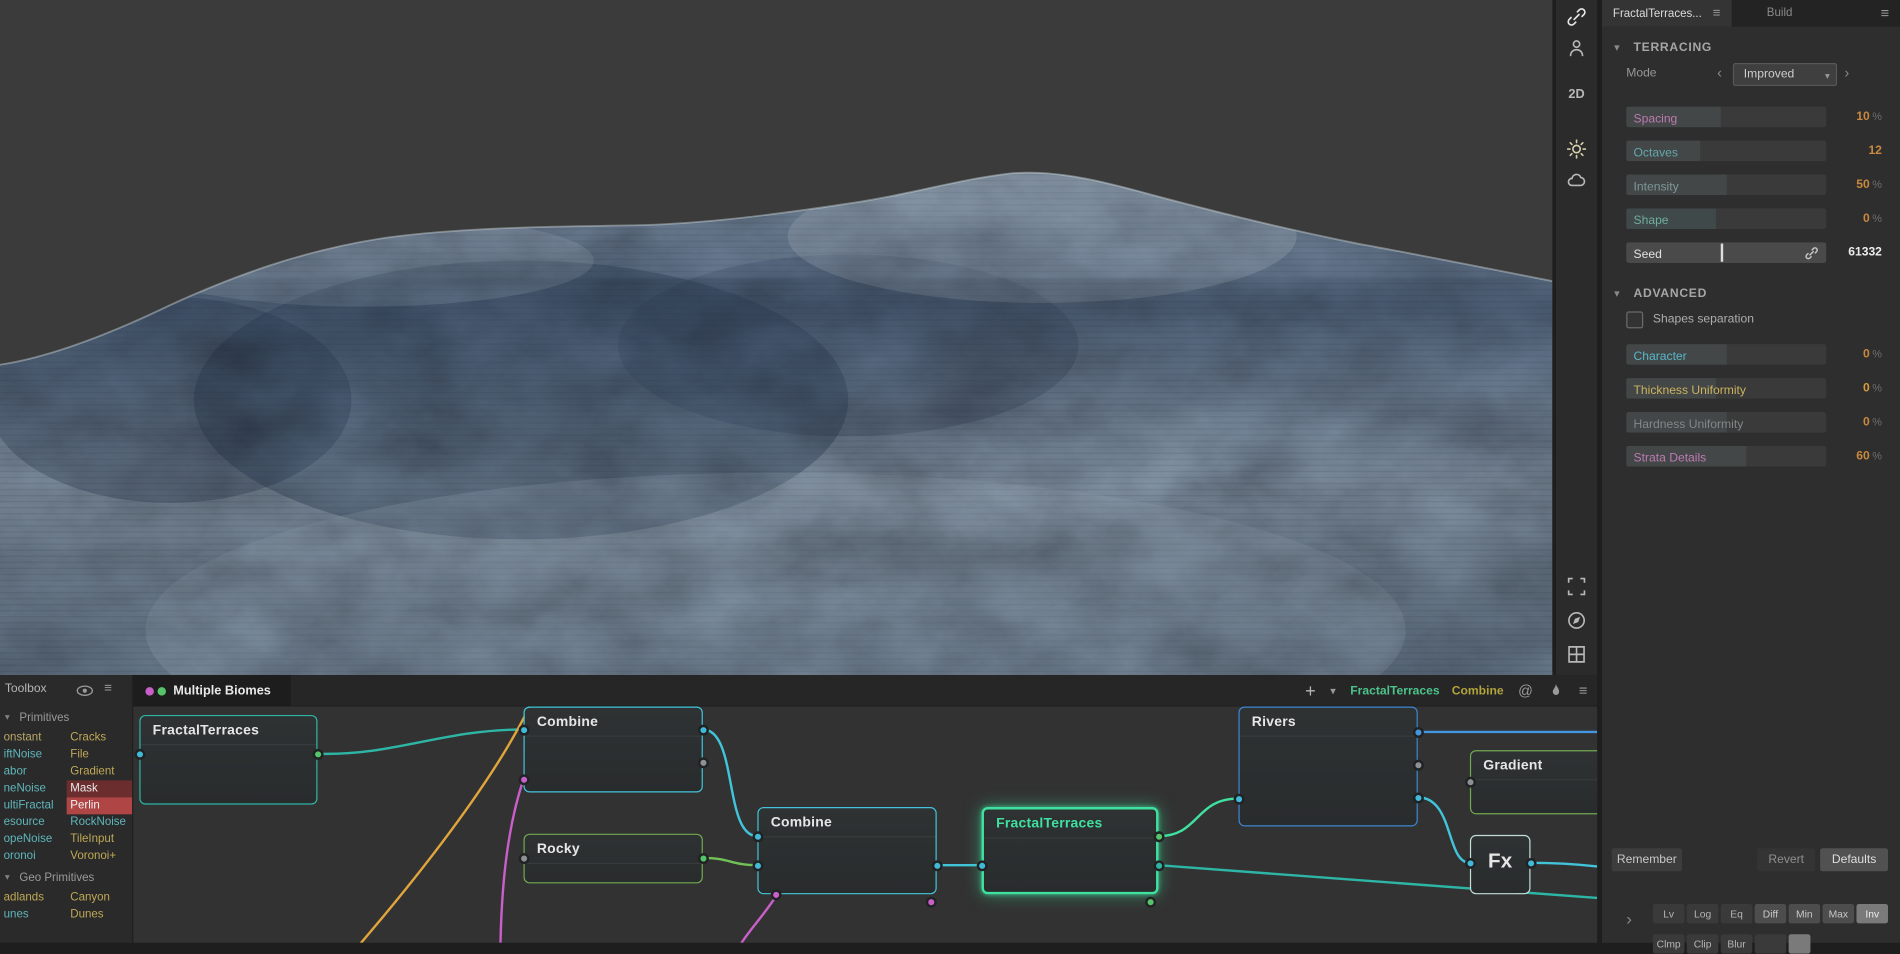 Image resolution: width=1900 pixels, height=954 pixels. Describe the element at coordinates (1726, 185) in the screenshot. I see `slider-track: Intensity` at that location.